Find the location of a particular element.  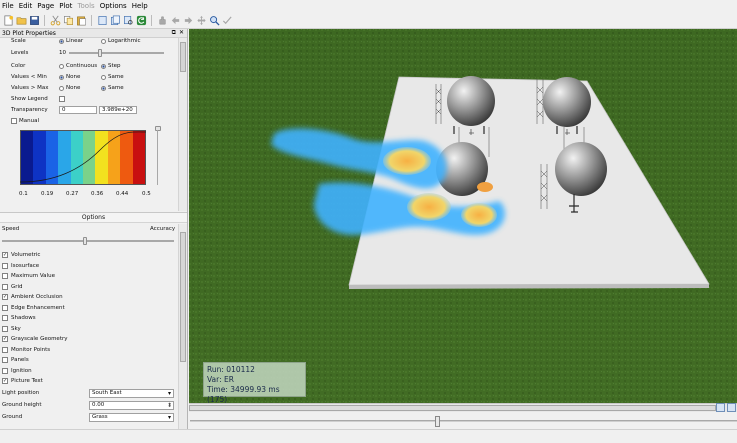

check-button is located at coordinates (227, 20).